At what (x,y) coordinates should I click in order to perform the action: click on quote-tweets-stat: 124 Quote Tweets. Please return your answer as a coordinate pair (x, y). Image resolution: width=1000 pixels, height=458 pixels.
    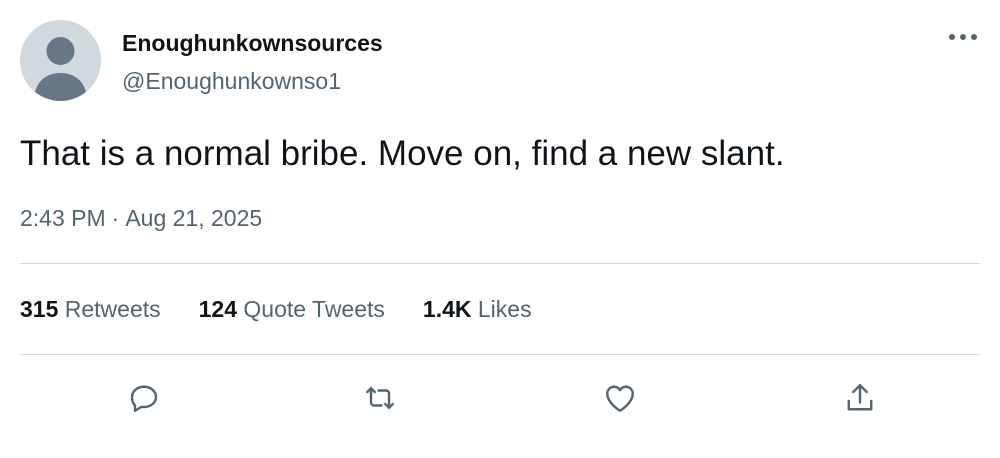
    Looking at the image, I should click on (292, 309).